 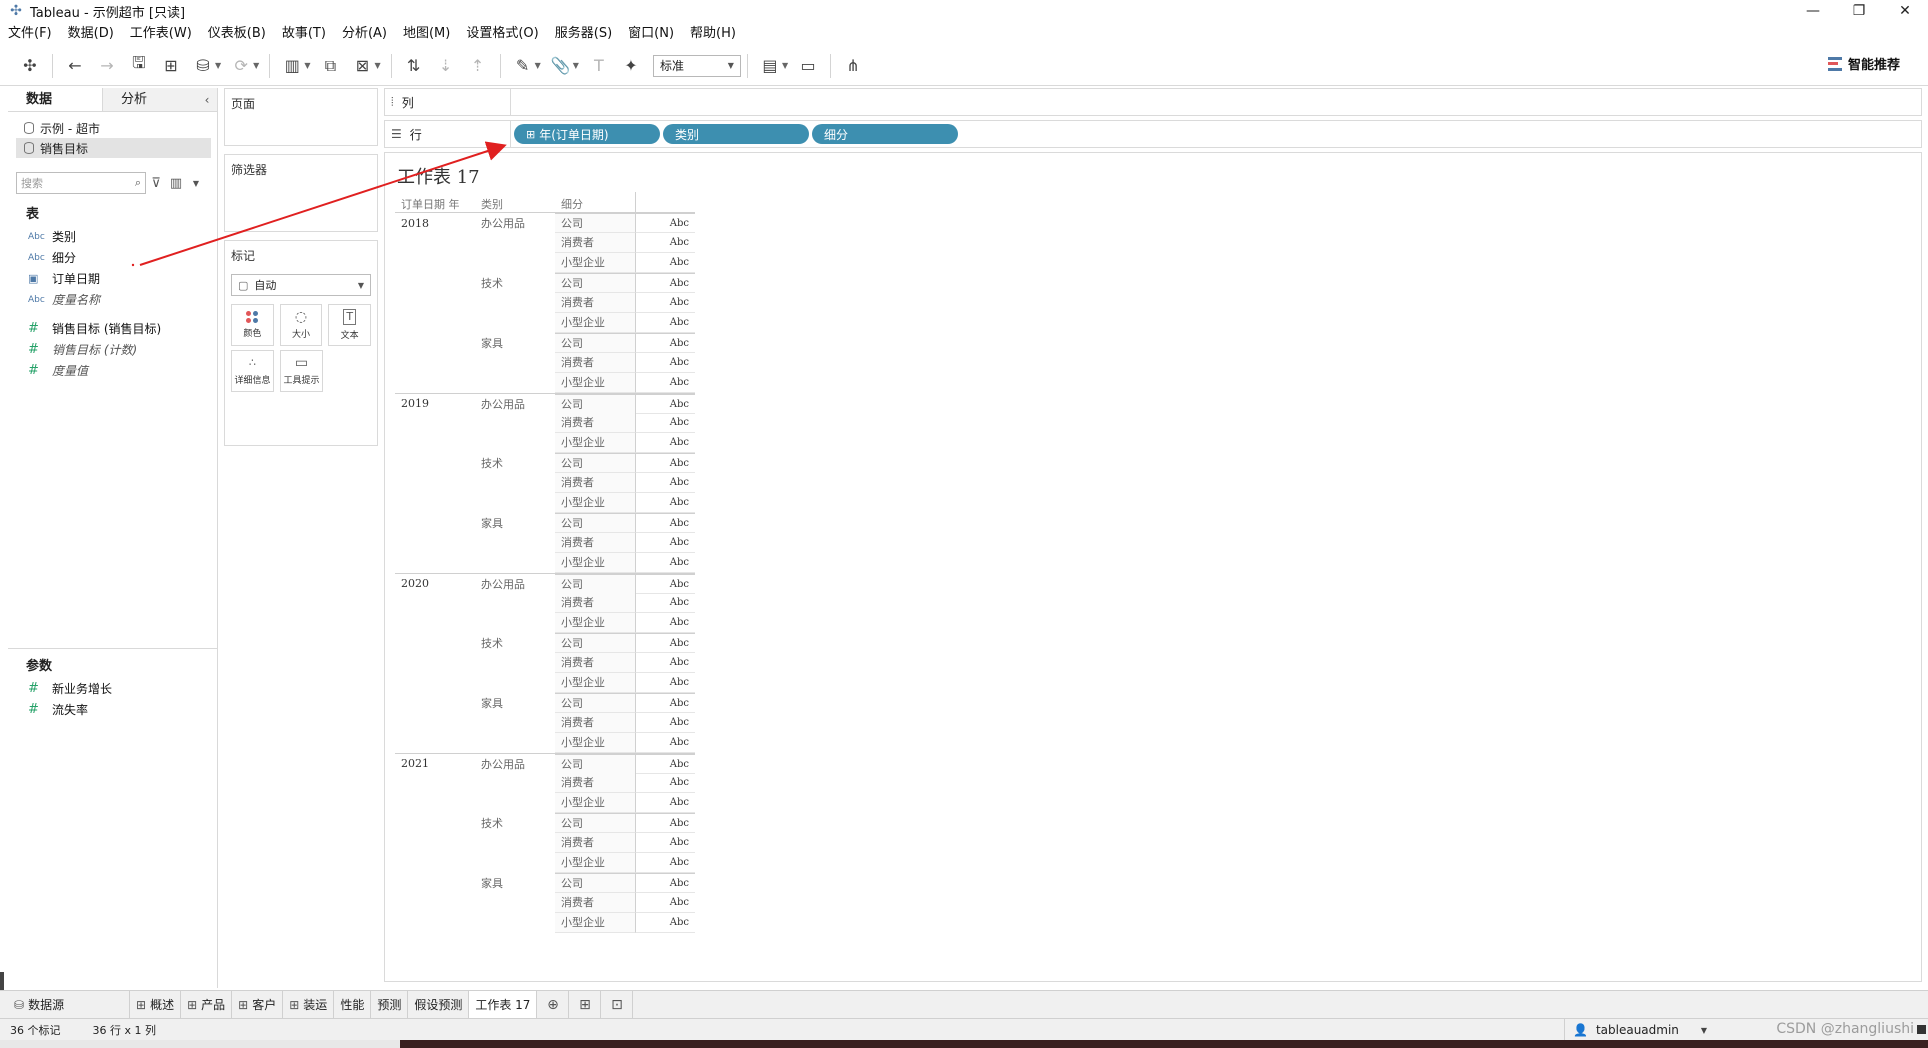 I want to click on year-cell: 2018, so click(x=435, y=223).